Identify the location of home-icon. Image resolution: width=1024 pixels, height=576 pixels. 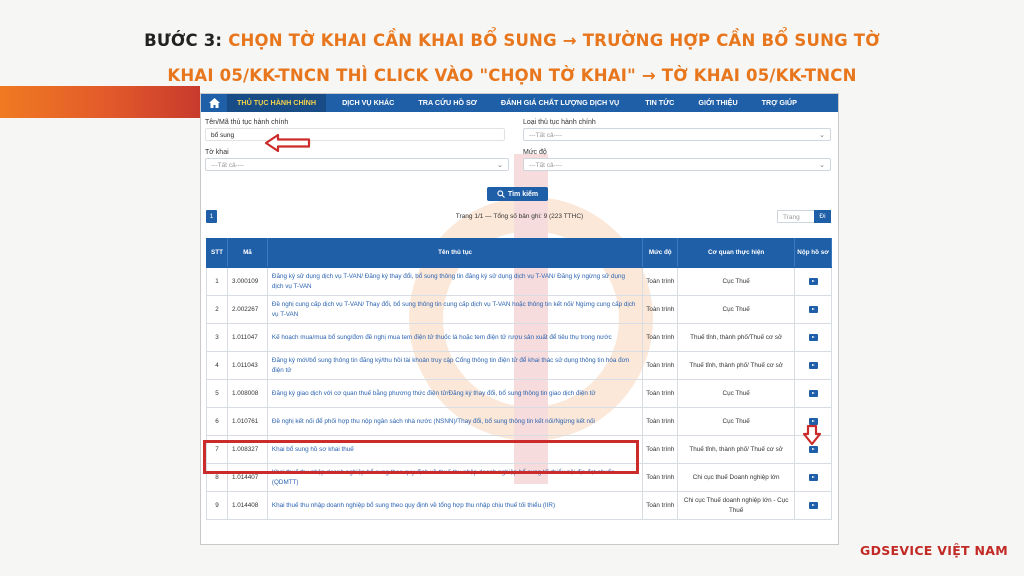
(214, 103).